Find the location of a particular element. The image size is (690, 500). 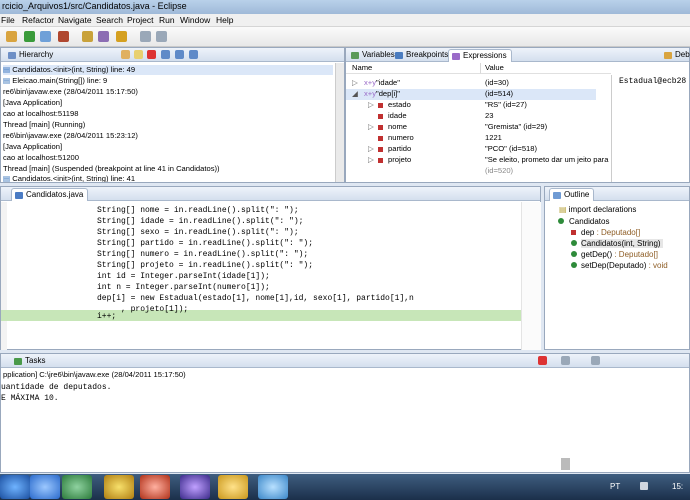

step-return-icon is located at coordinates (193, 54).